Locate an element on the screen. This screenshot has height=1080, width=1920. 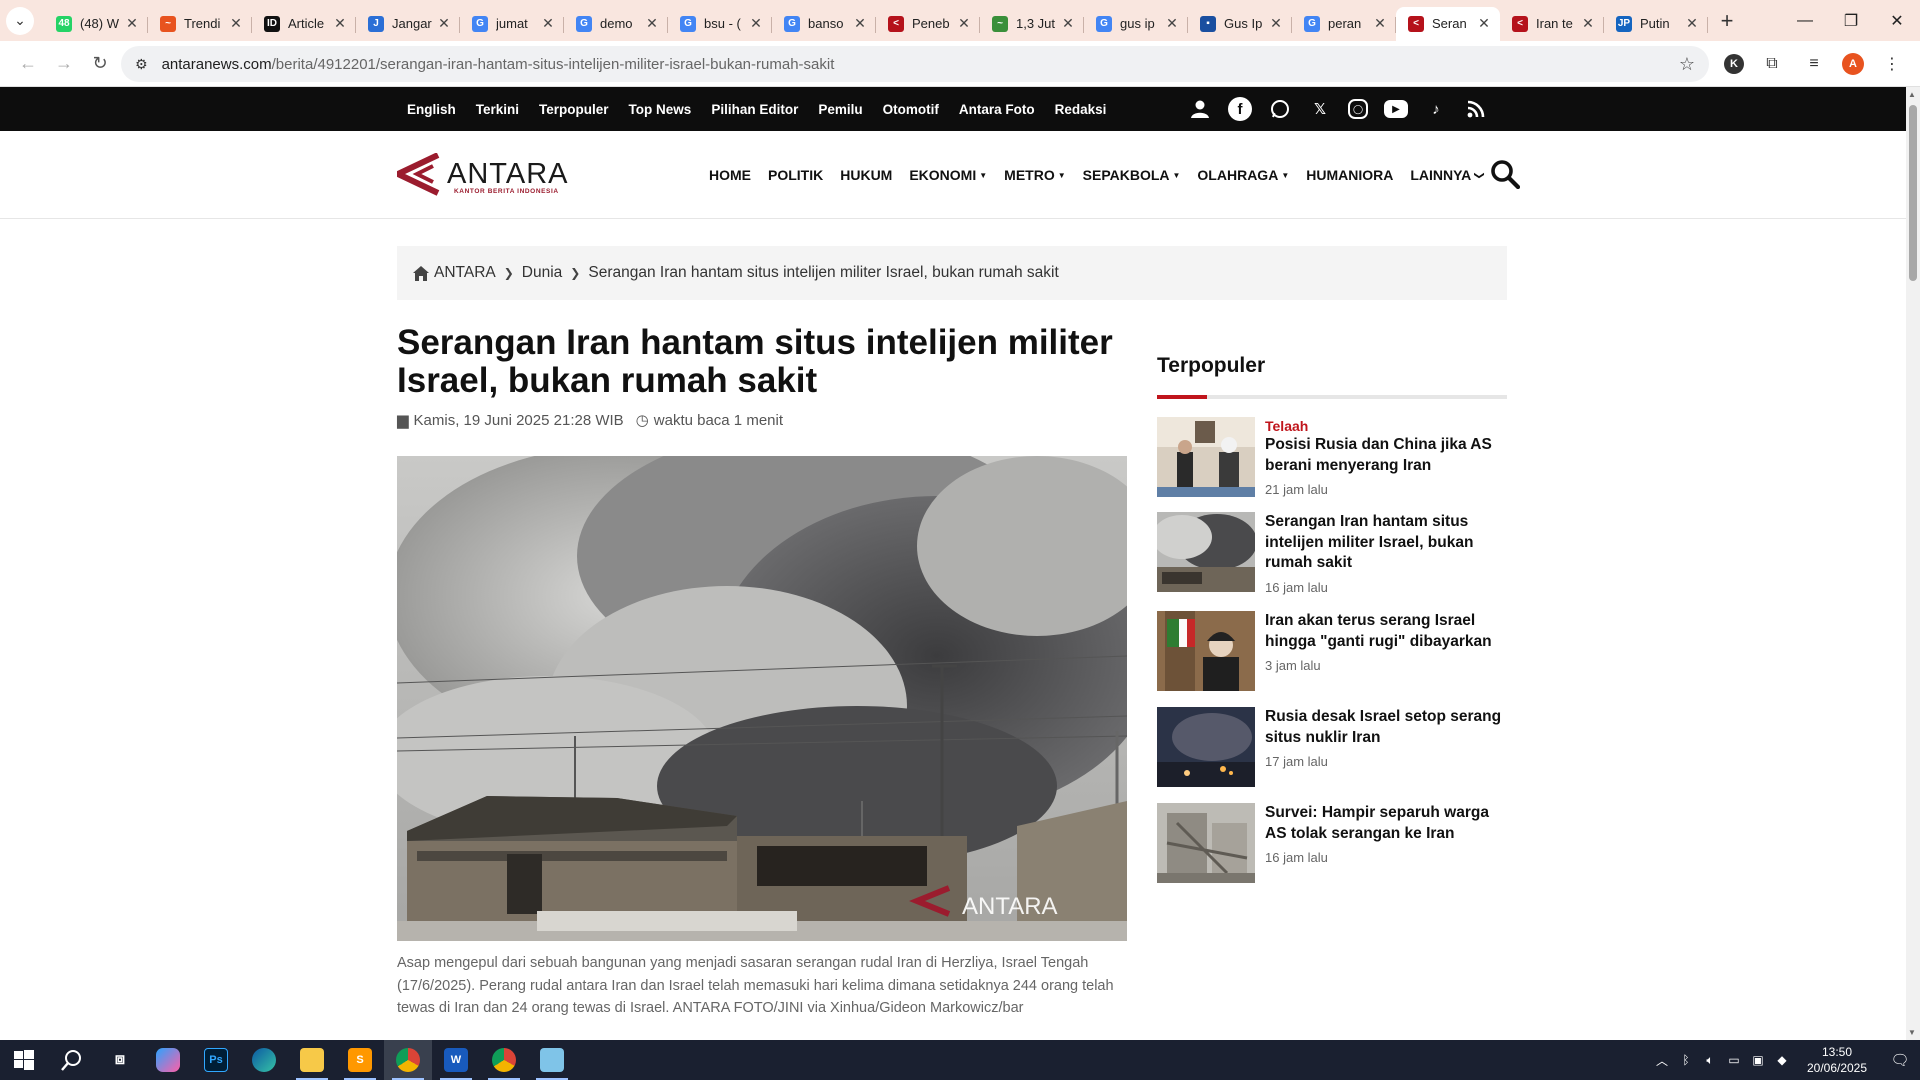
scroll-down-arrow-icon: ▼ is located at coordinates (1912, 1032).